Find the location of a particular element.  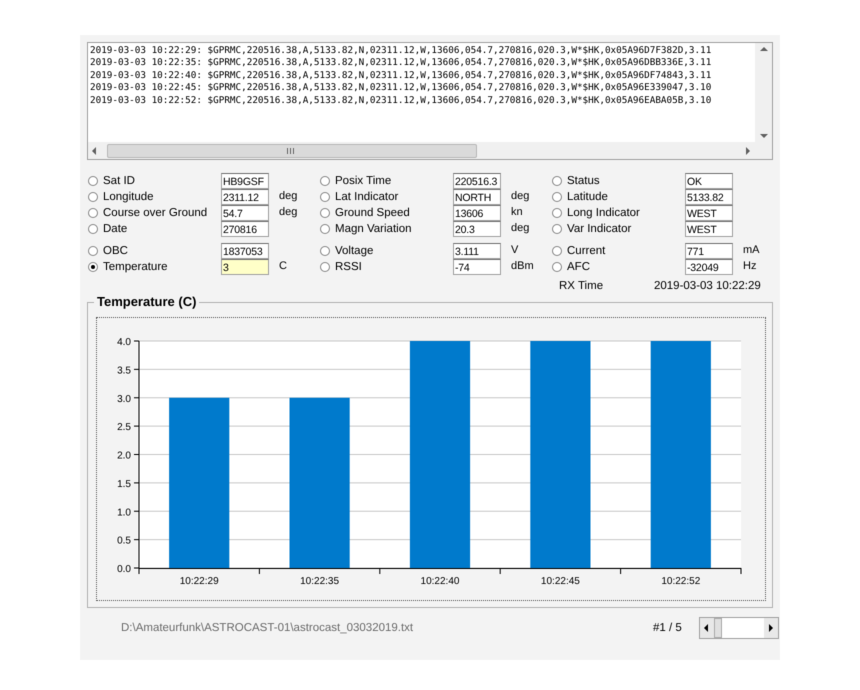

unit-label: mA is located at coordinates (751, 250).